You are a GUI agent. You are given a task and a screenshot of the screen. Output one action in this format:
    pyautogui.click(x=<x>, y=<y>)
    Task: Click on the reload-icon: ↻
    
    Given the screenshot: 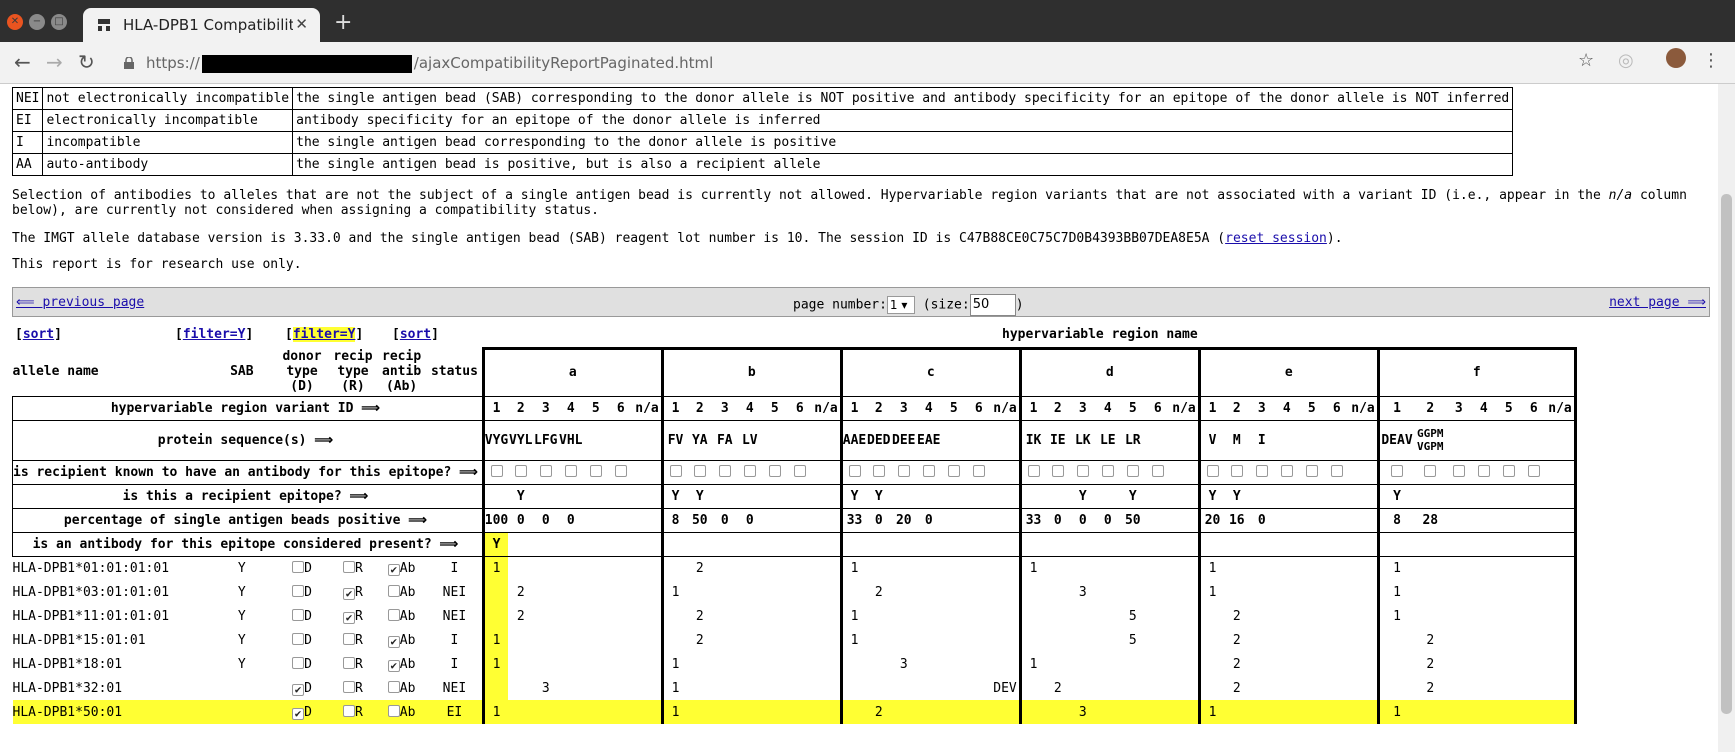 What is the action you would take?
    pyautogui.click(x=86, y=62)
    